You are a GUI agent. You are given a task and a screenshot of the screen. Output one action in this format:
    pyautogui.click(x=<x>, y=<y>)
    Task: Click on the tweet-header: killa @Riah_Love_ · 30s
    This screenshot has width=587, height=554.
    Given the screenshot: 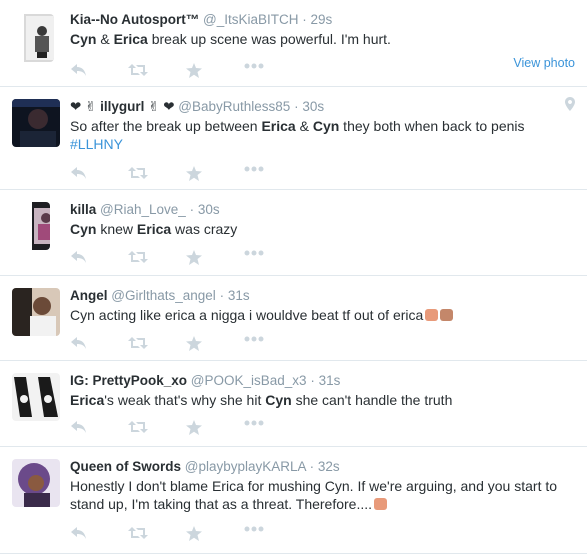 What is the action you would take?
    pyautogui.click(x=322, y=210)
    